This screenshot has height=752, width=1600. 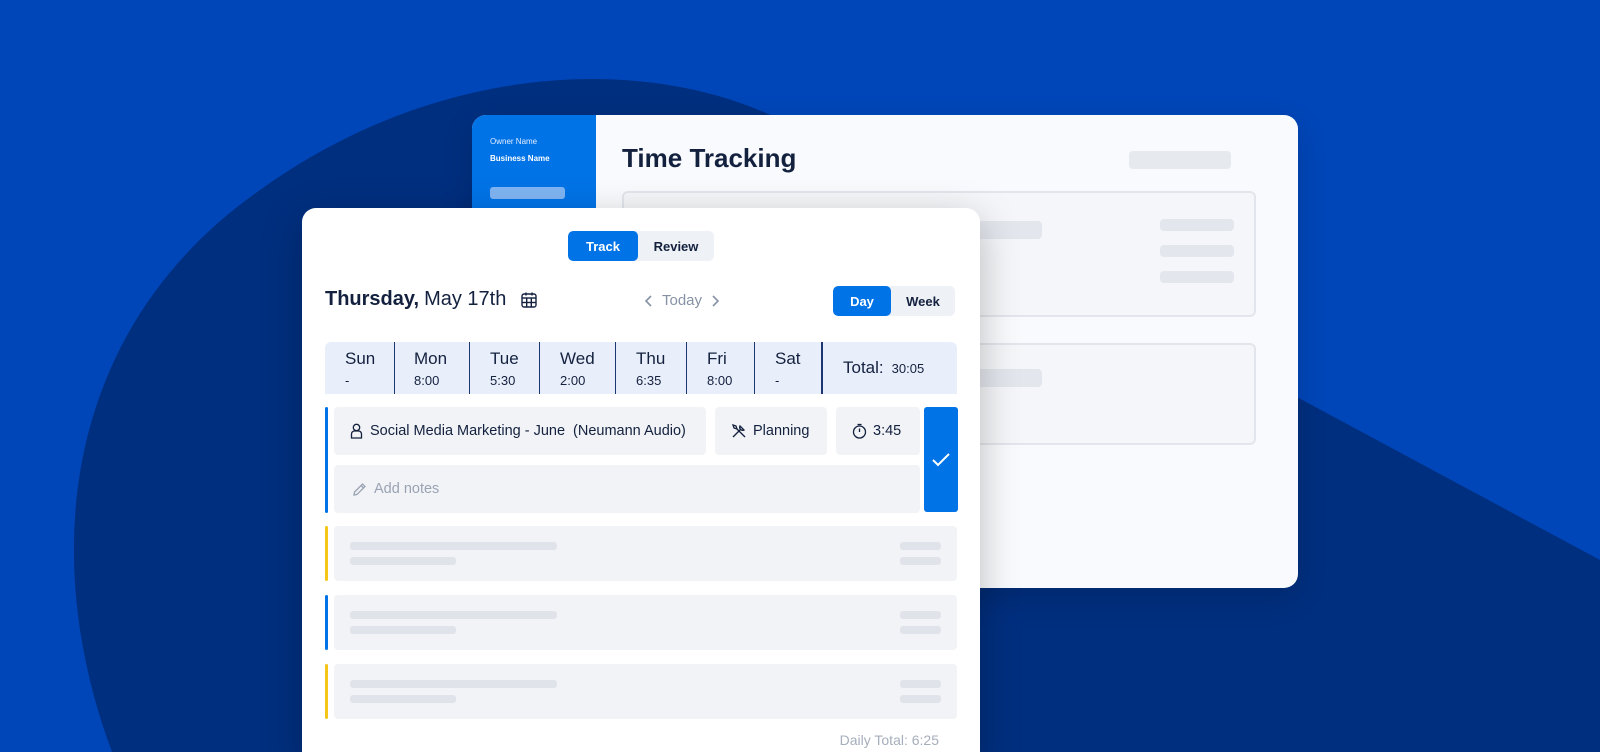 What do you see at coordinates (738, 430) in the screenshot?
I see `tools-icon` at bounding box center [738, 430].